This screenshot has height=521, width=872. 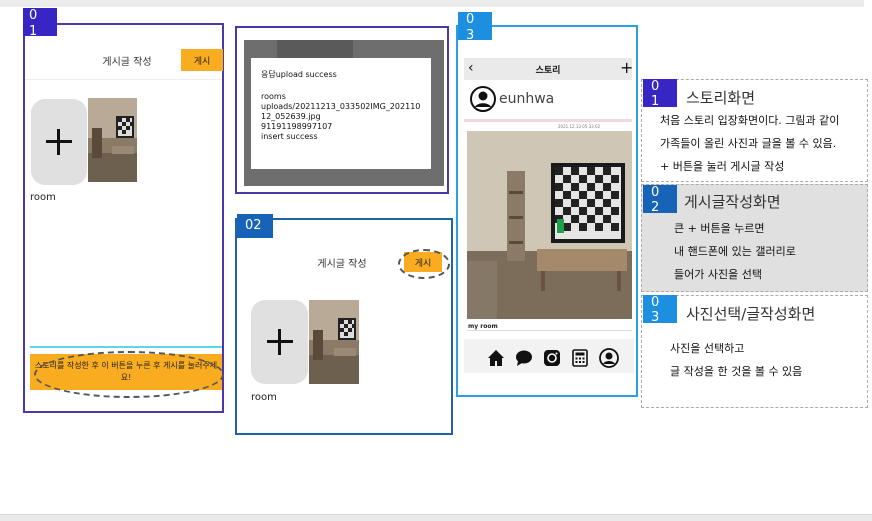 What do you see at coordinates (483, 99) in the screenshot?
I see `user-avatar-icon` at bounding box center [483, 99].